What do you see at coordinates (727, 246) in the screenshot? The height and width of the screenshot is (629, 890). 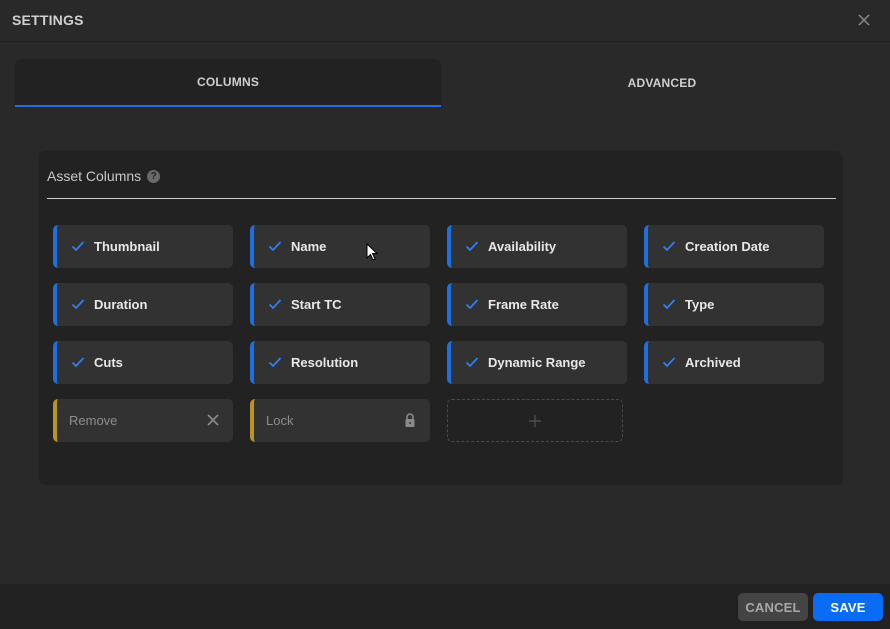 I see `column-chip-label: Creation Date` at bounding box center [727, 246].